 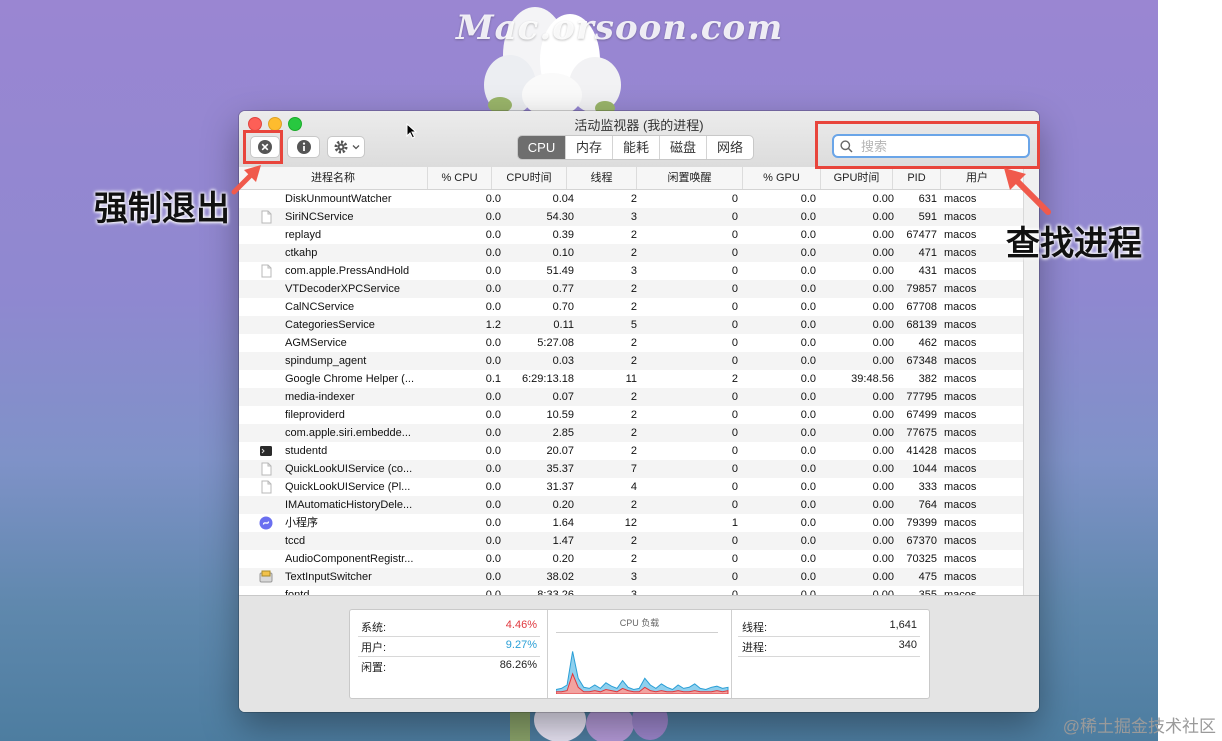 What do you see at coordinates (631, 590) in the screenshot?
I see `table-row: fontd 0.0 8:33.26 3 0 0.0 0.00 355 macos` at bounding box center [631, 590].